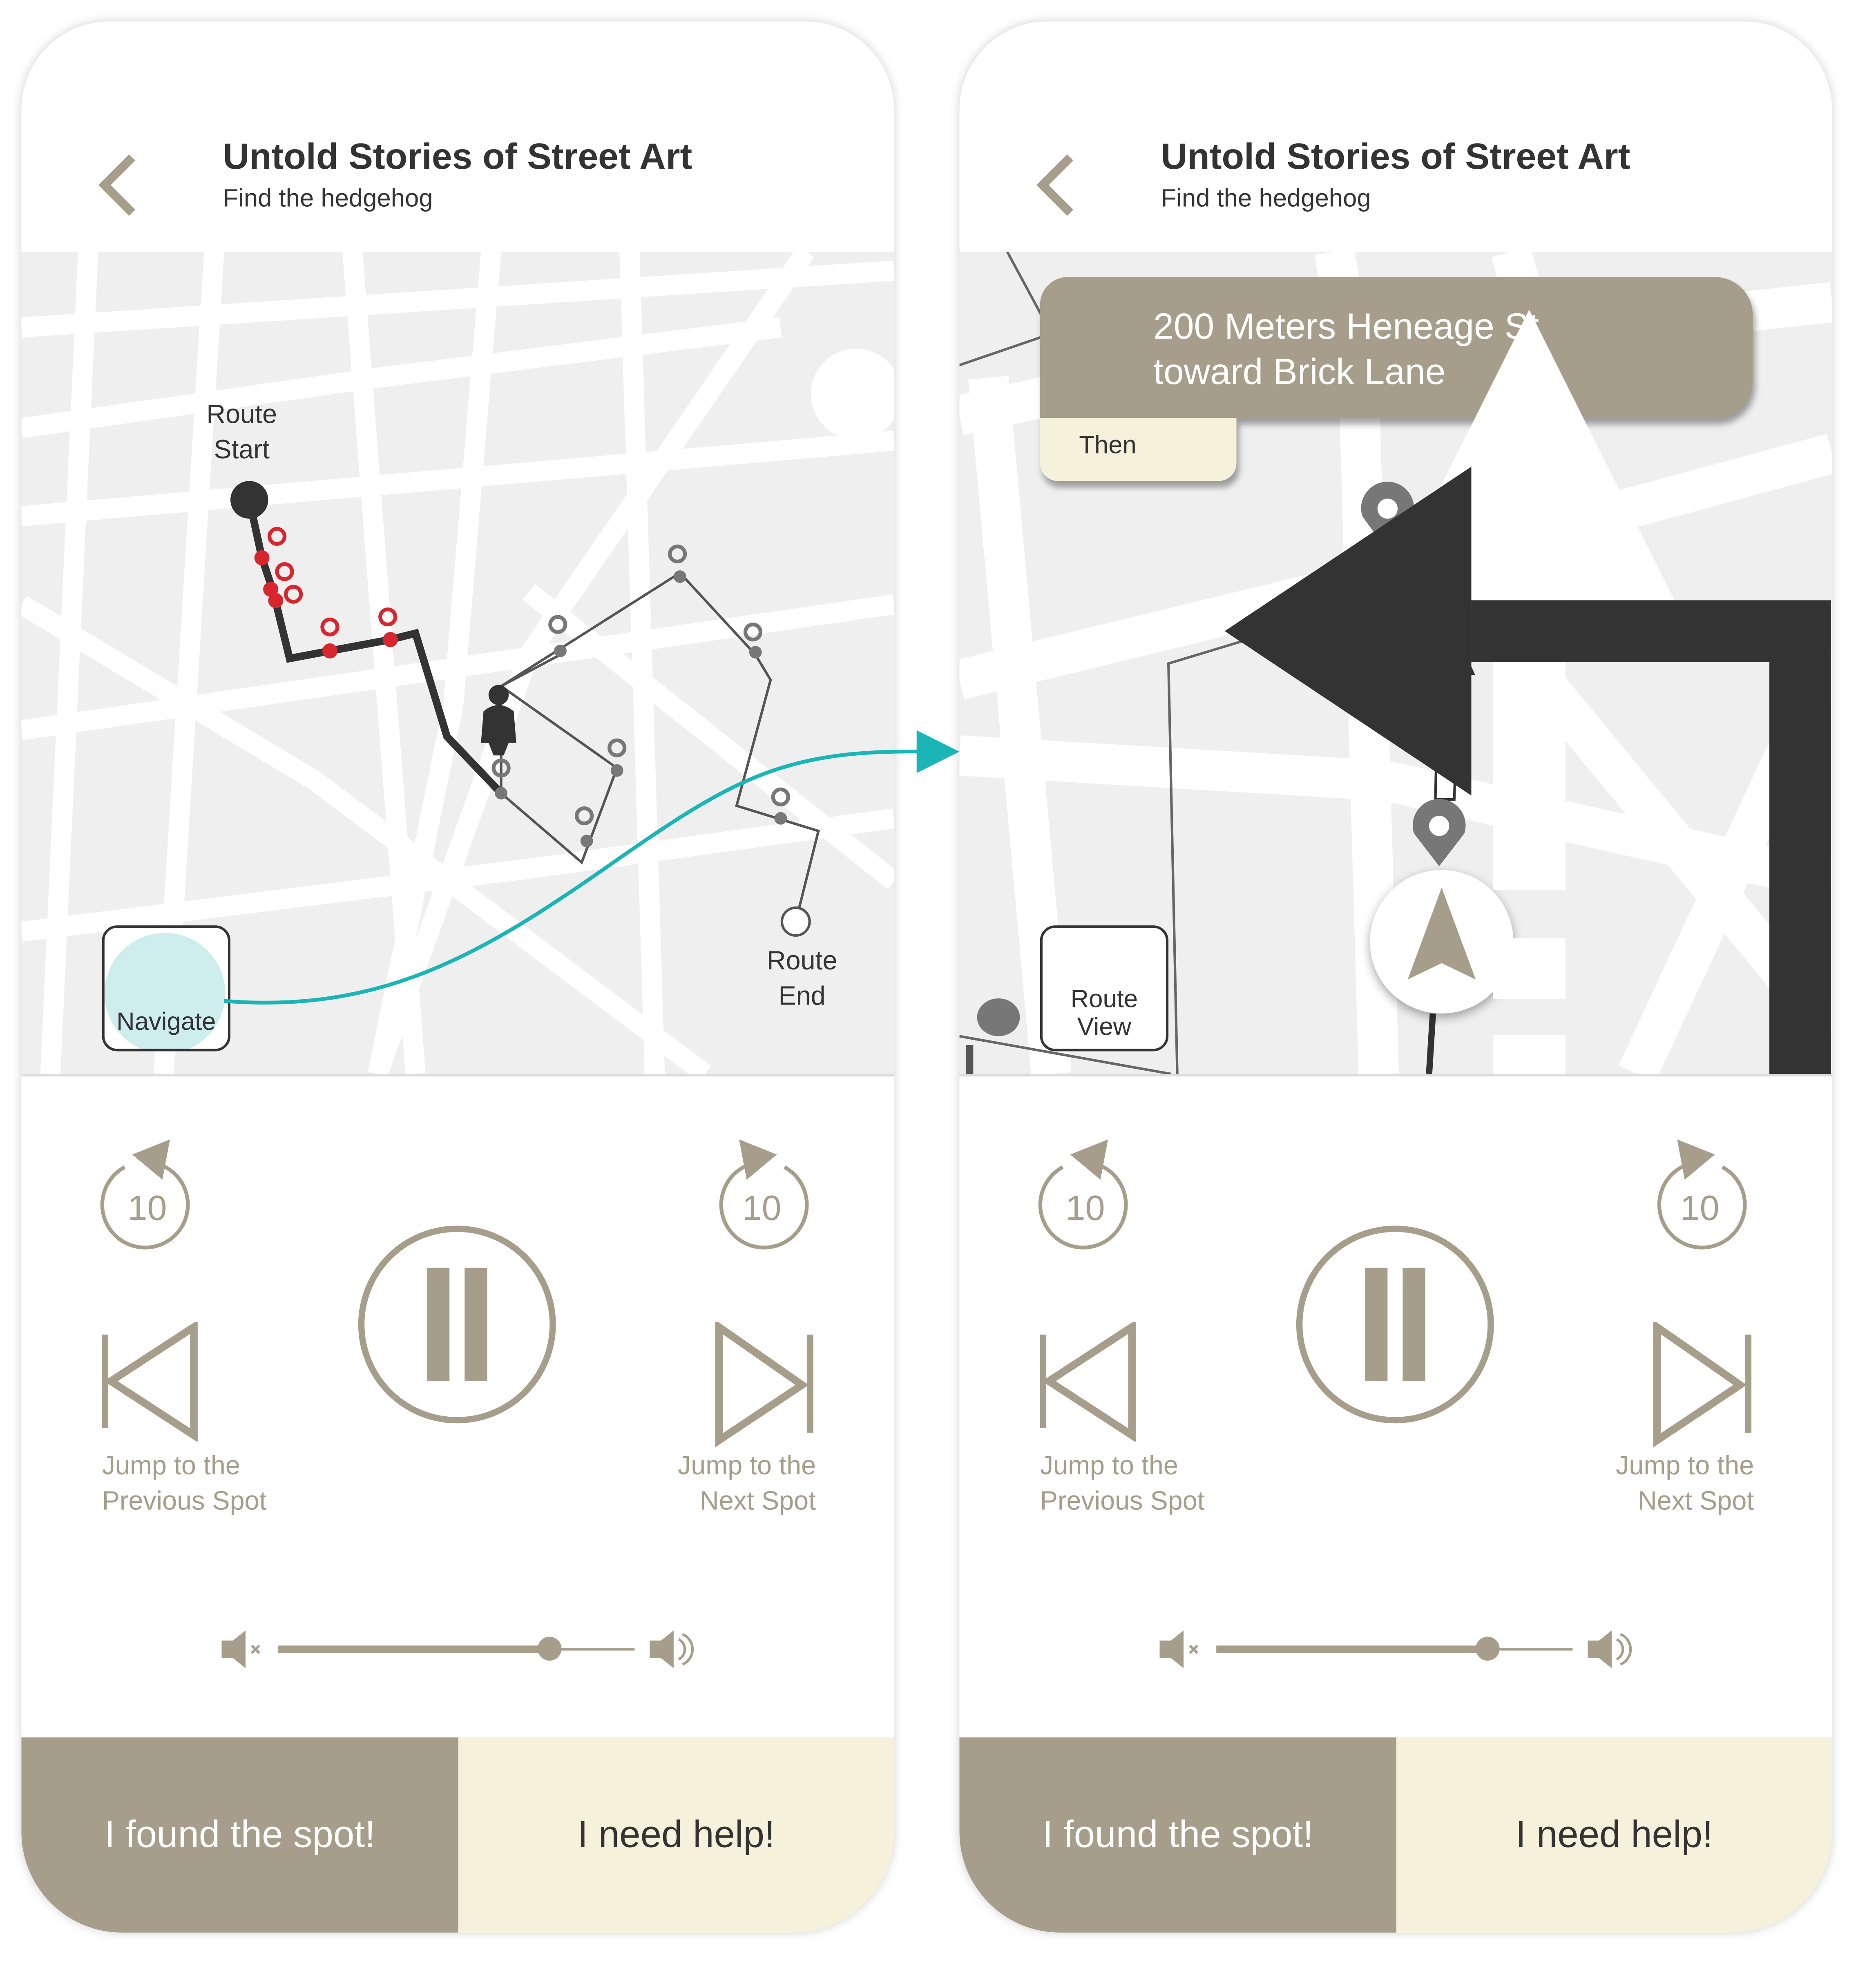  What do you see at coordinates (1104, 1013) in the screenshot?
I see `route-view-label: Route View` at bounding box center [1104, 1013].